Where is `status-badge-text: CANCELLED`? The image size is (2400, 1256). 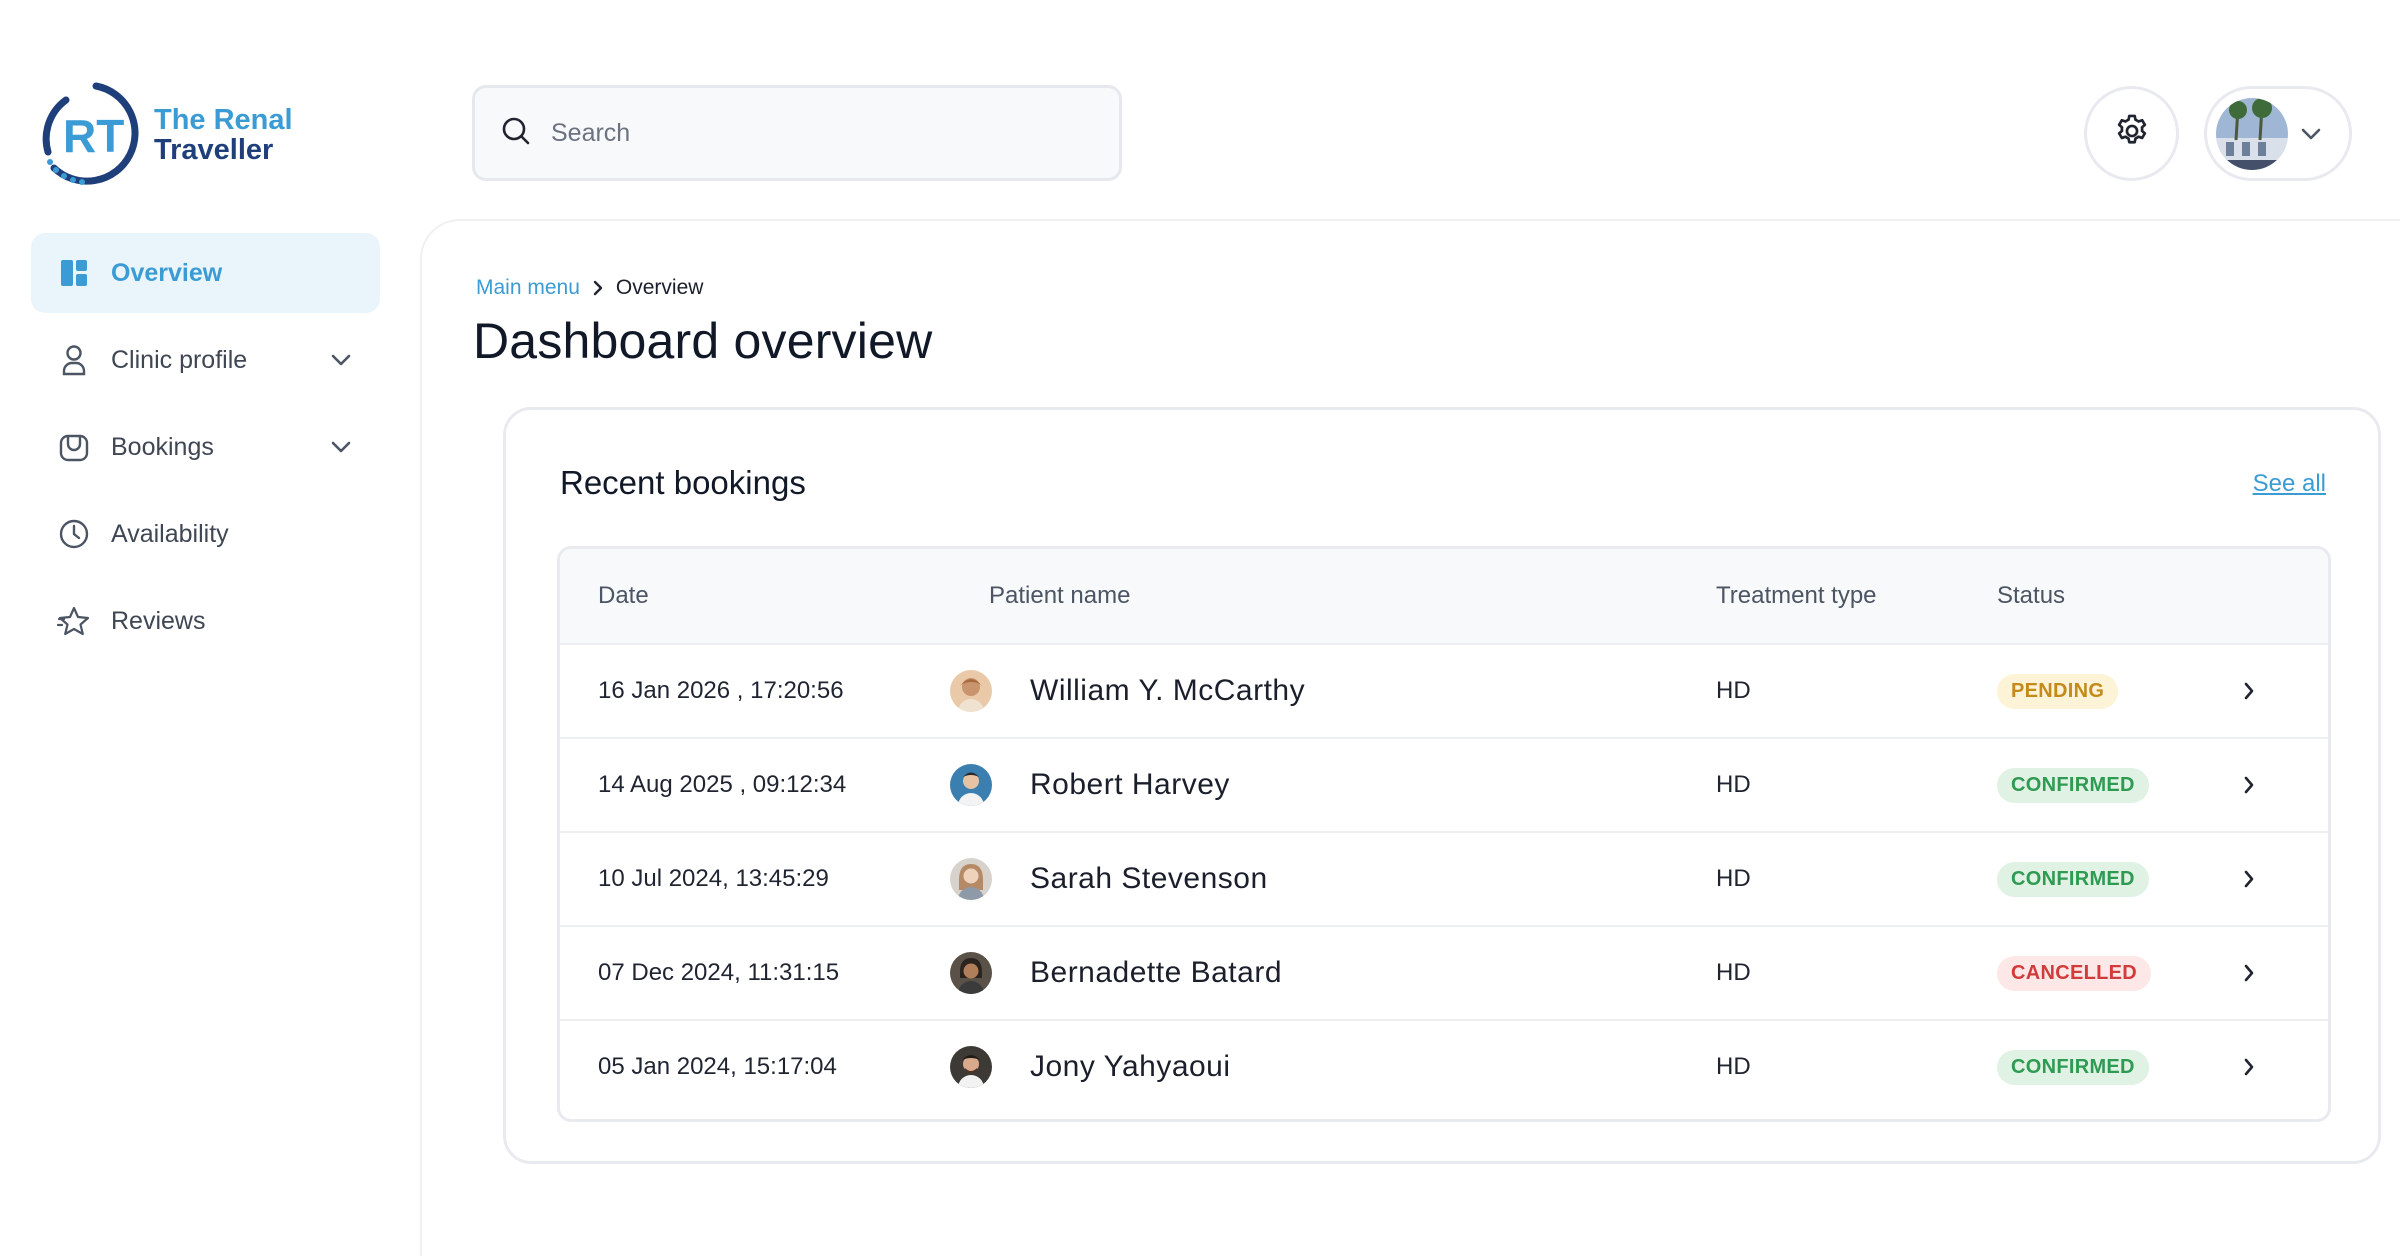
status-badge-text: CANCELLED is located at coordinates (2074, 973).